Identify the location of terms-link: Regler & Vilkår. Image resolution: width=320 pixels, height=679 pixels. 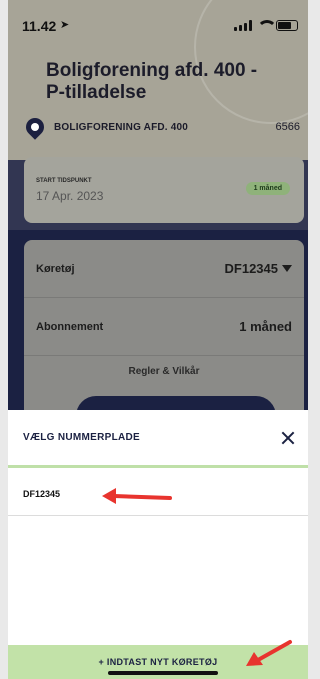
(164, 371).